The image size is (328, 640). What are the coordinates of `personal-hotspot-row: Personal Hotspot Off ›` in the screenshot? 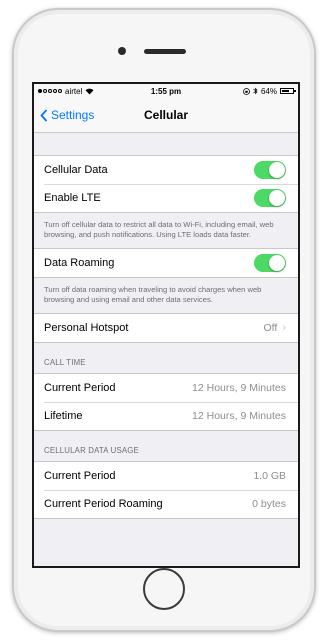 It's located at (166, 328).